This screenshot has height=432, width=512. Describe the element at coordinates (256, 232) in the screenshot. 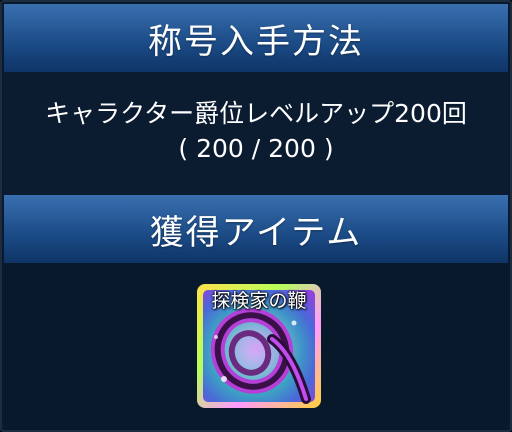

I see `reward-title: 獲得アイテム` at that location.